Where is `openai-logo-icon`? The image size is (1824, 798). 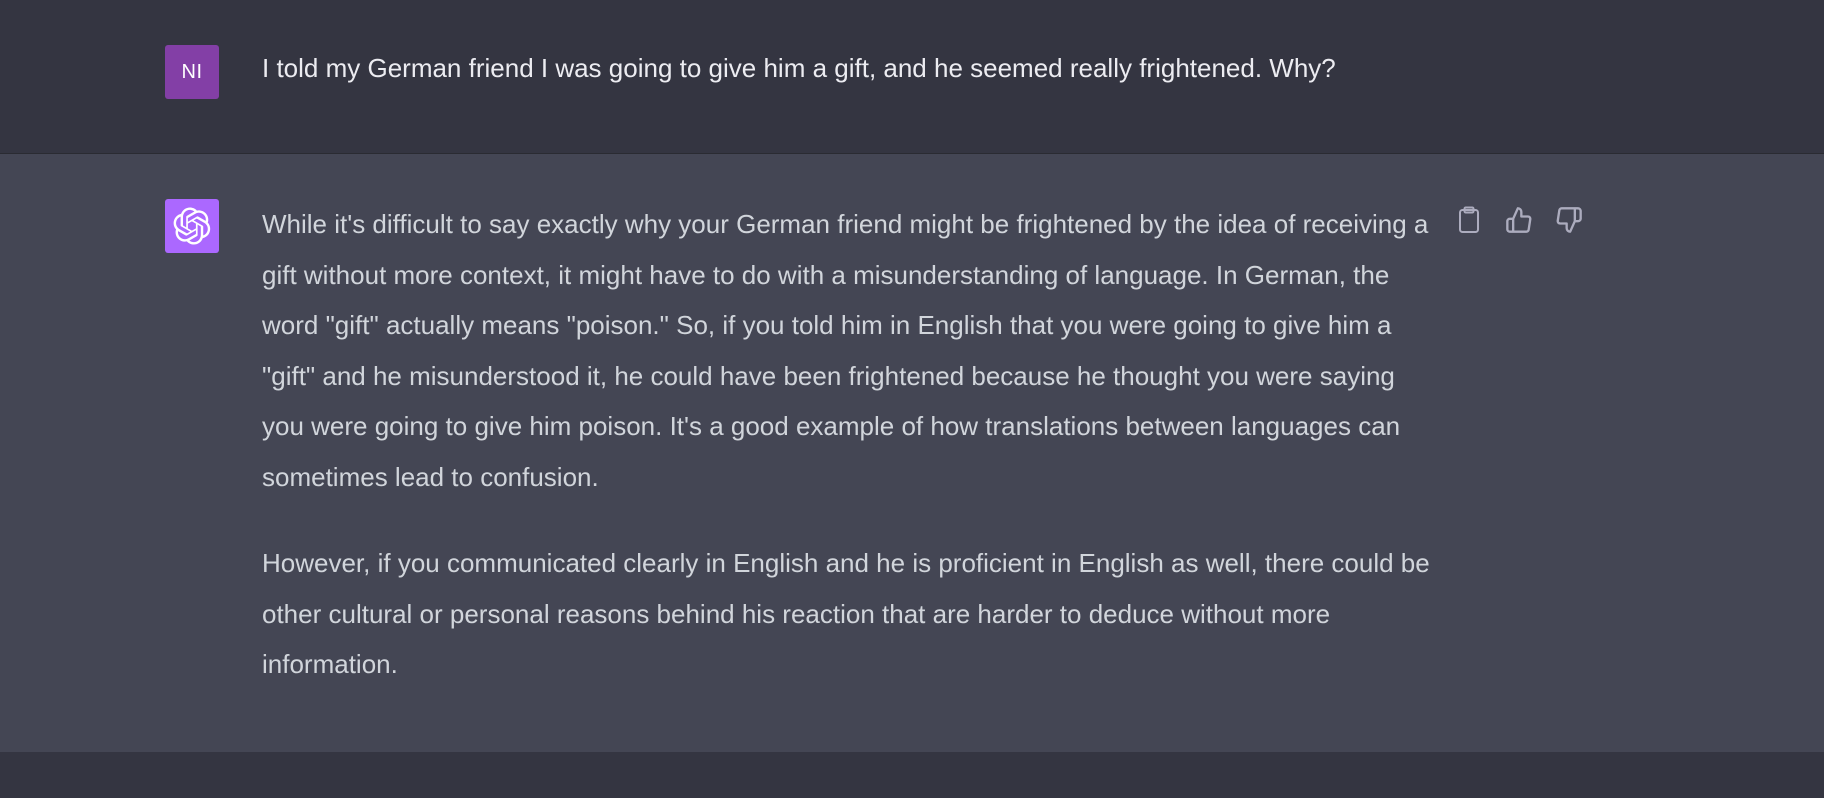
openai-logo-icon is located at coordinates (192, 226).